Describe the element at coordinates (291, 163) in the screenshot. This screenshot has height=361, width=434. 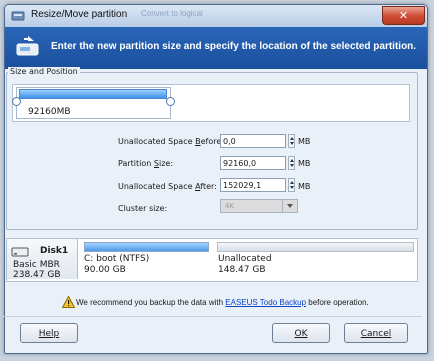
I see `partition-size-spinner` at that location.